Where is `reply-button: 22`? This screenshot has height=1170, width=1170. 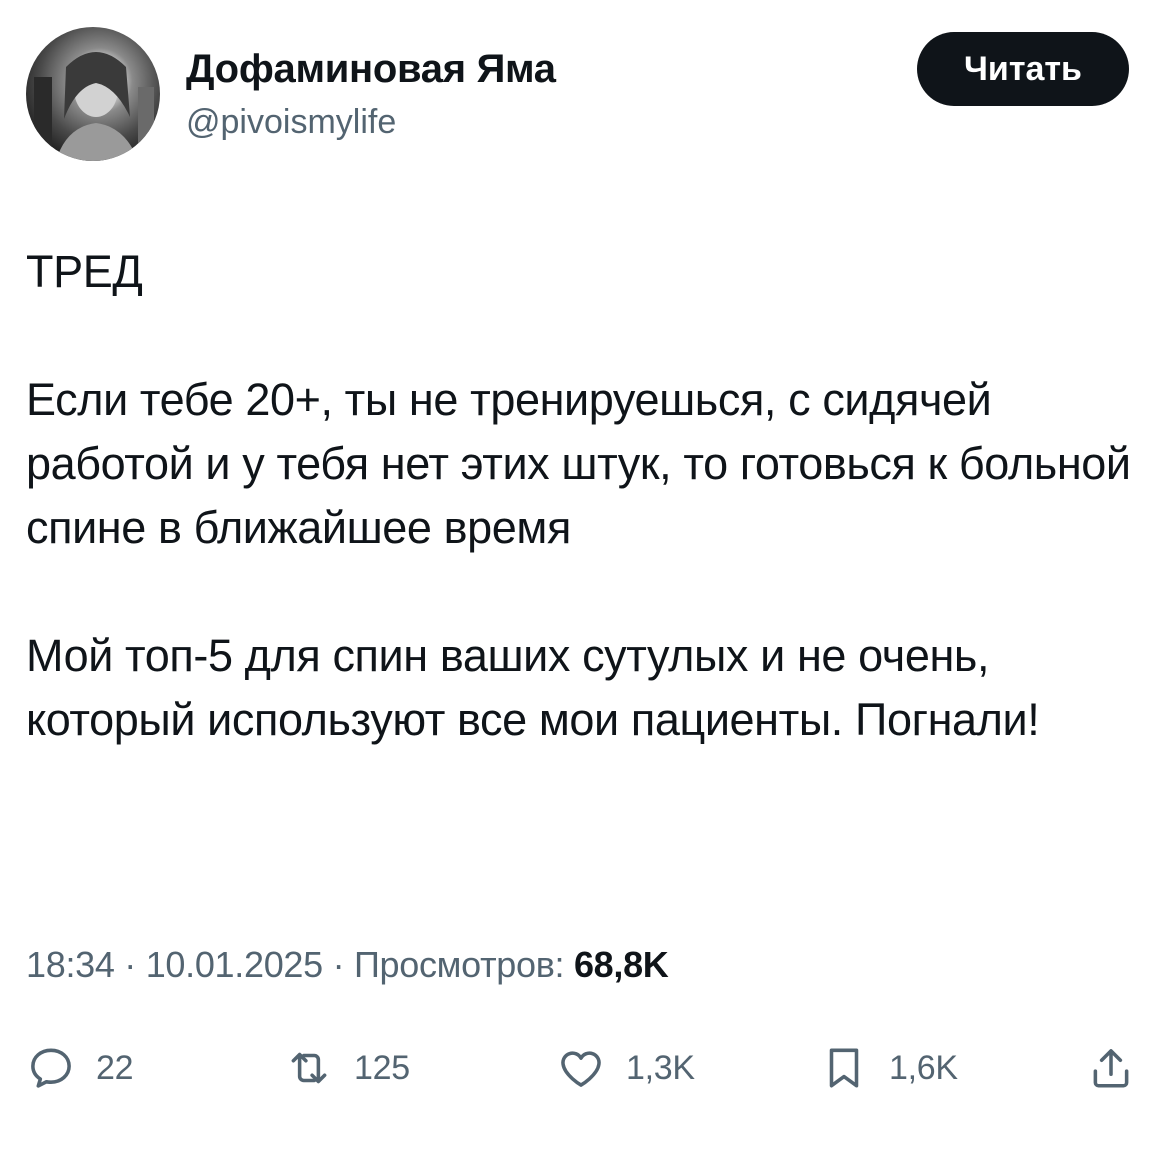 reply-button: 22 is located at coordinates (80, 1068).